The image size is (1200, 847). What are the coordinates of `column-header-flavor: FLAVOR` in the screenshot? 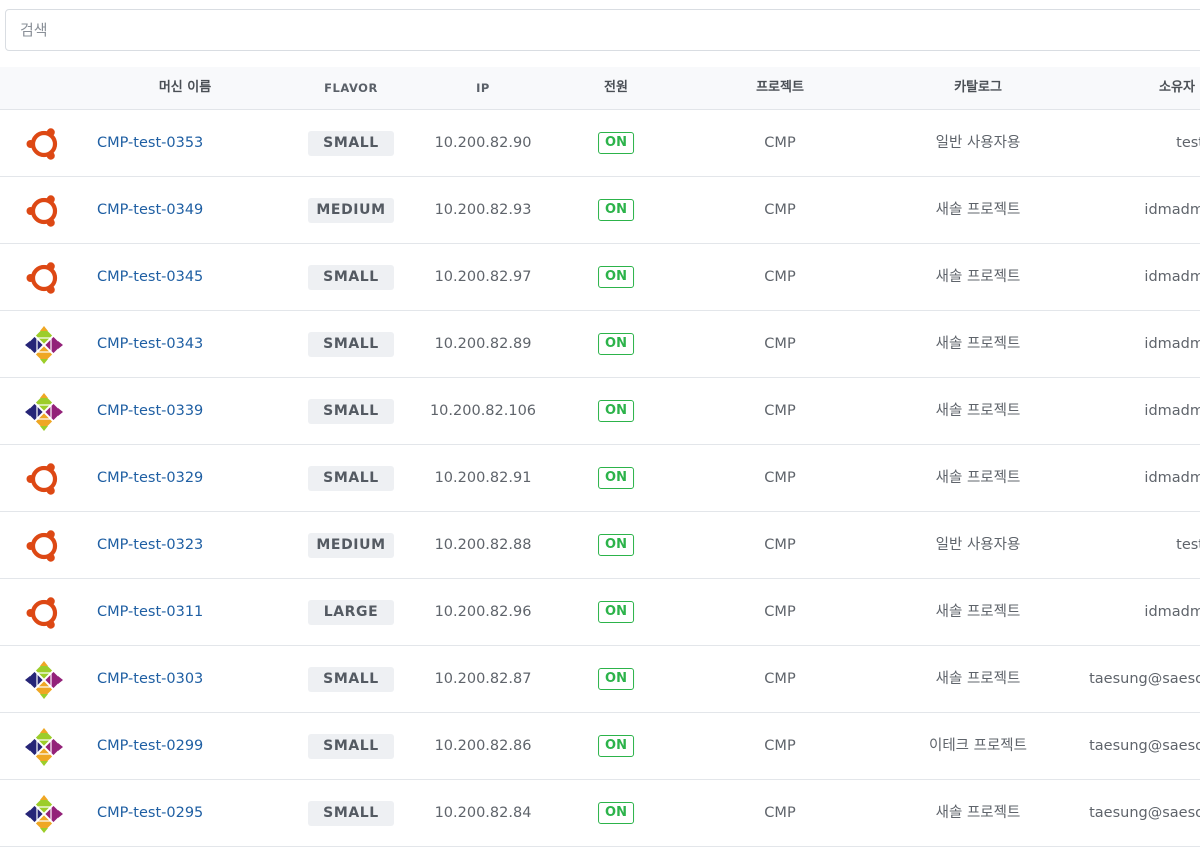 It's located at (351, 88).